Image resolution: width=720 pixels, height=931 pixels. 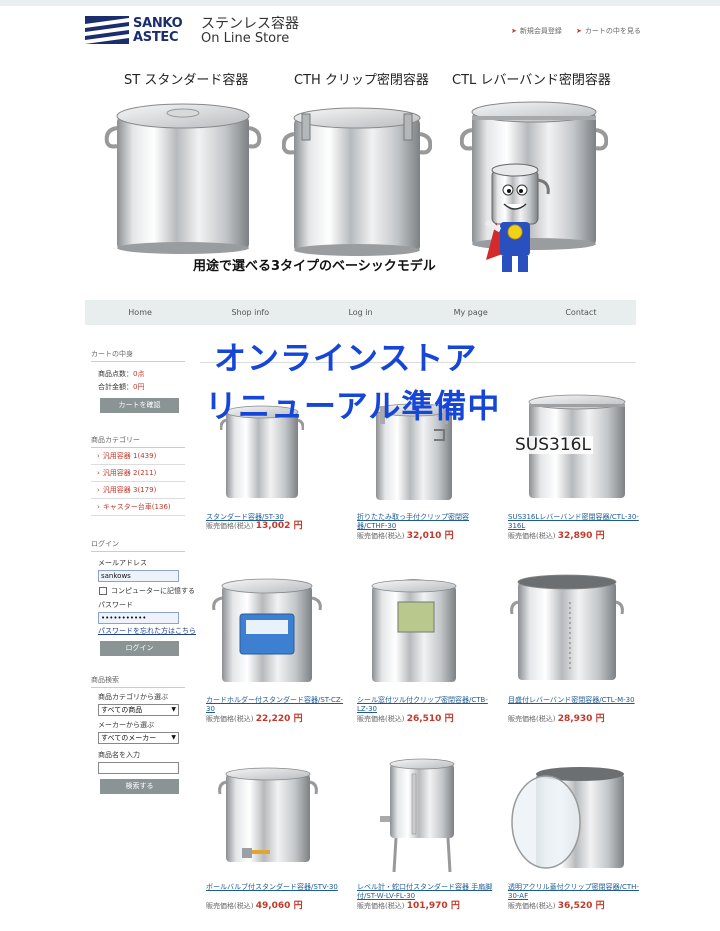 I want to click on cart-total: 合計金額：0円, so click(x=121, y=387).